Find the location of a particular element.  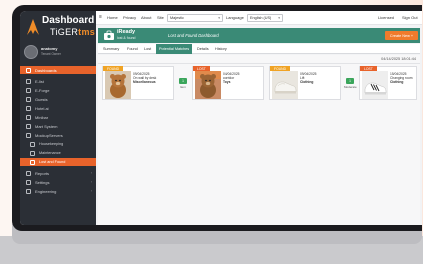

lost-found-icon is located at coordinates (32, 162).